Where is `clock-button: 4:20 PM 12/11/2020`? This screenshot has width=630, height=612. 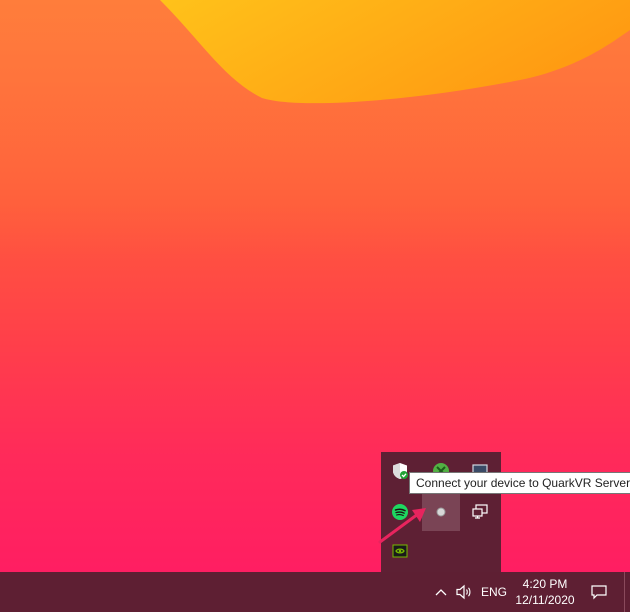
clock-button: 4:20 PM 12/11/2020 is located at coordinates (545, 592).